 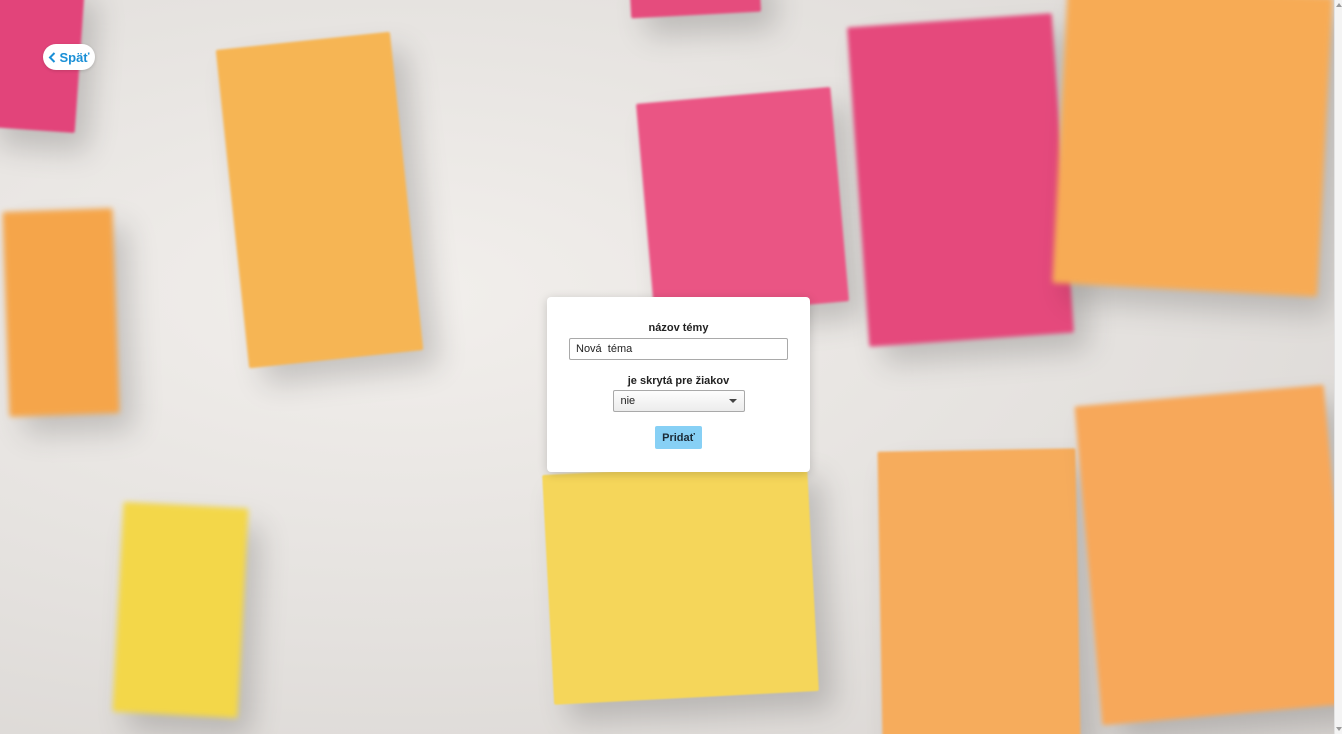 I want to click on topic-name-input, so click(x=678, y=349).